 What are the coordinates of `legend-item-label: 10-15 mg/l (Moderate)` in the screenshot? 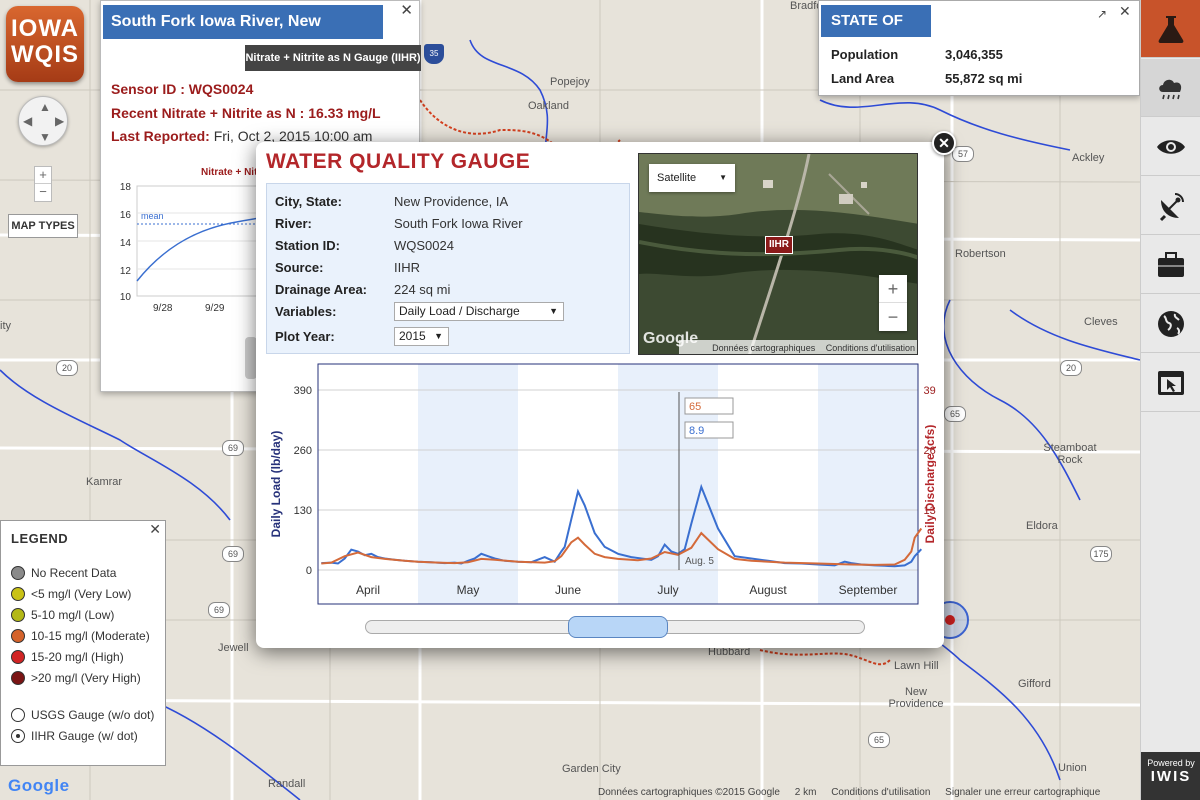 It's located at (90, 636).